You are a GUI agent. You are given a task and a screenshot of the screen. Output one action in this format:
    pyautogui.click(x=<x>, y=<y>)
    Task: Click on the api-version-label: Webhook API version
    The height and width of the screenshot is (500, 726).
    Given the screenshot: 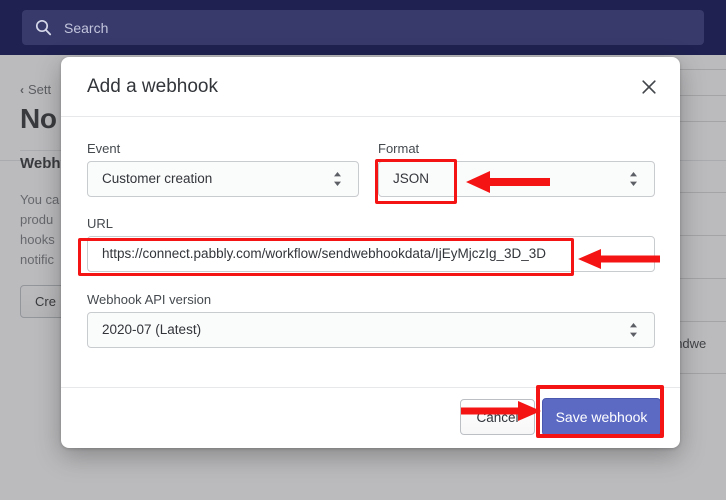 What is the action you would take?
    pyautogui.click(x=149, y=299)
    